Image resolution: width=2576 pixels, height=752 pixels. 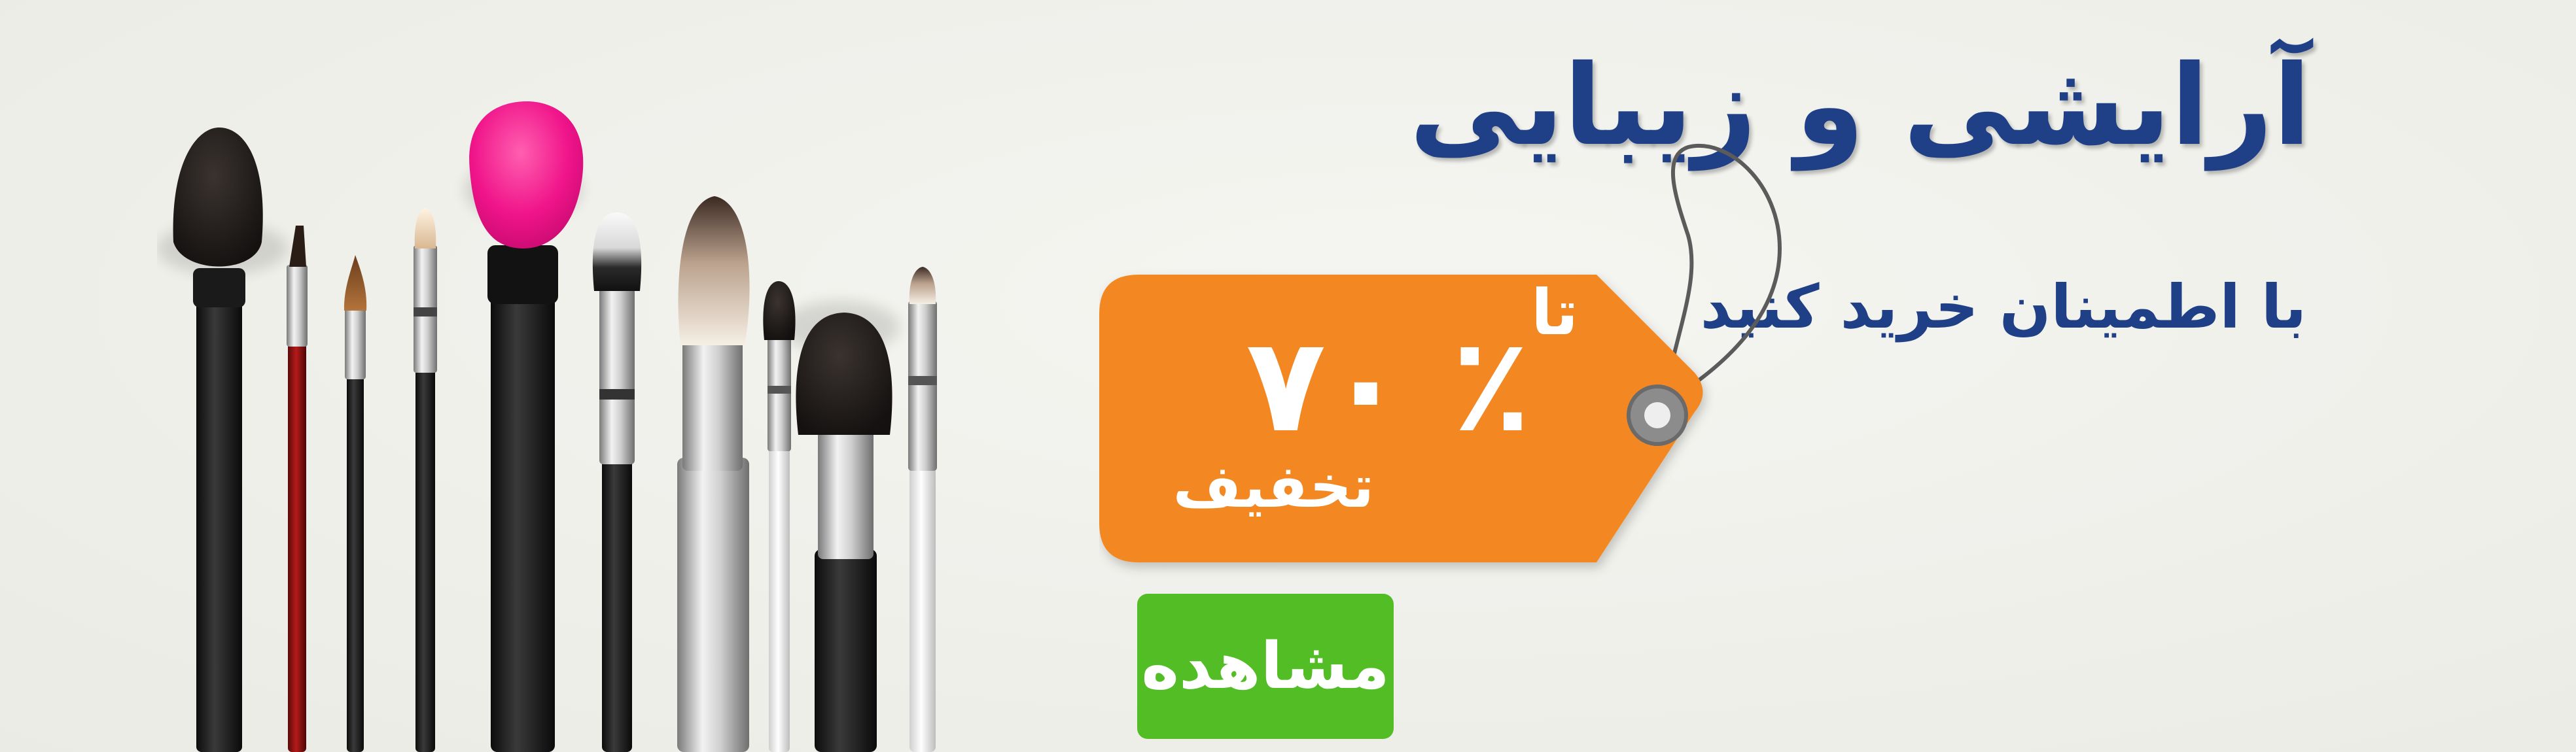 I want to click on discount-percent: ٪ ۷۰, so click(x=1388, y=385).